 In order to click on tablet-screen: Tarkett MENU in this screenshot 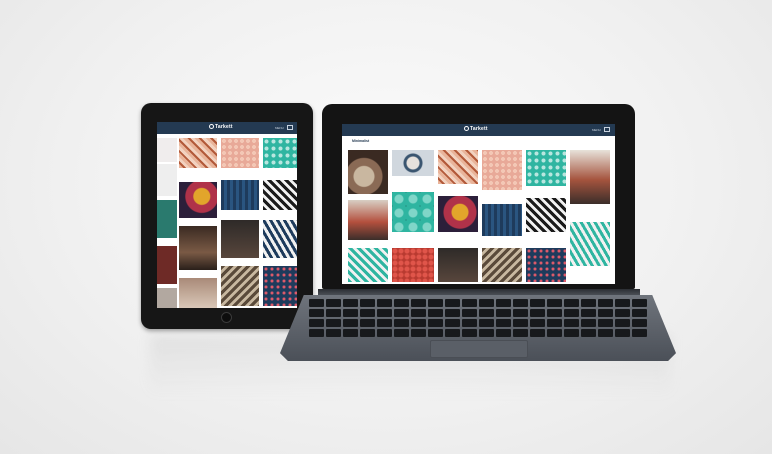, I will do `click(227, 215)`.